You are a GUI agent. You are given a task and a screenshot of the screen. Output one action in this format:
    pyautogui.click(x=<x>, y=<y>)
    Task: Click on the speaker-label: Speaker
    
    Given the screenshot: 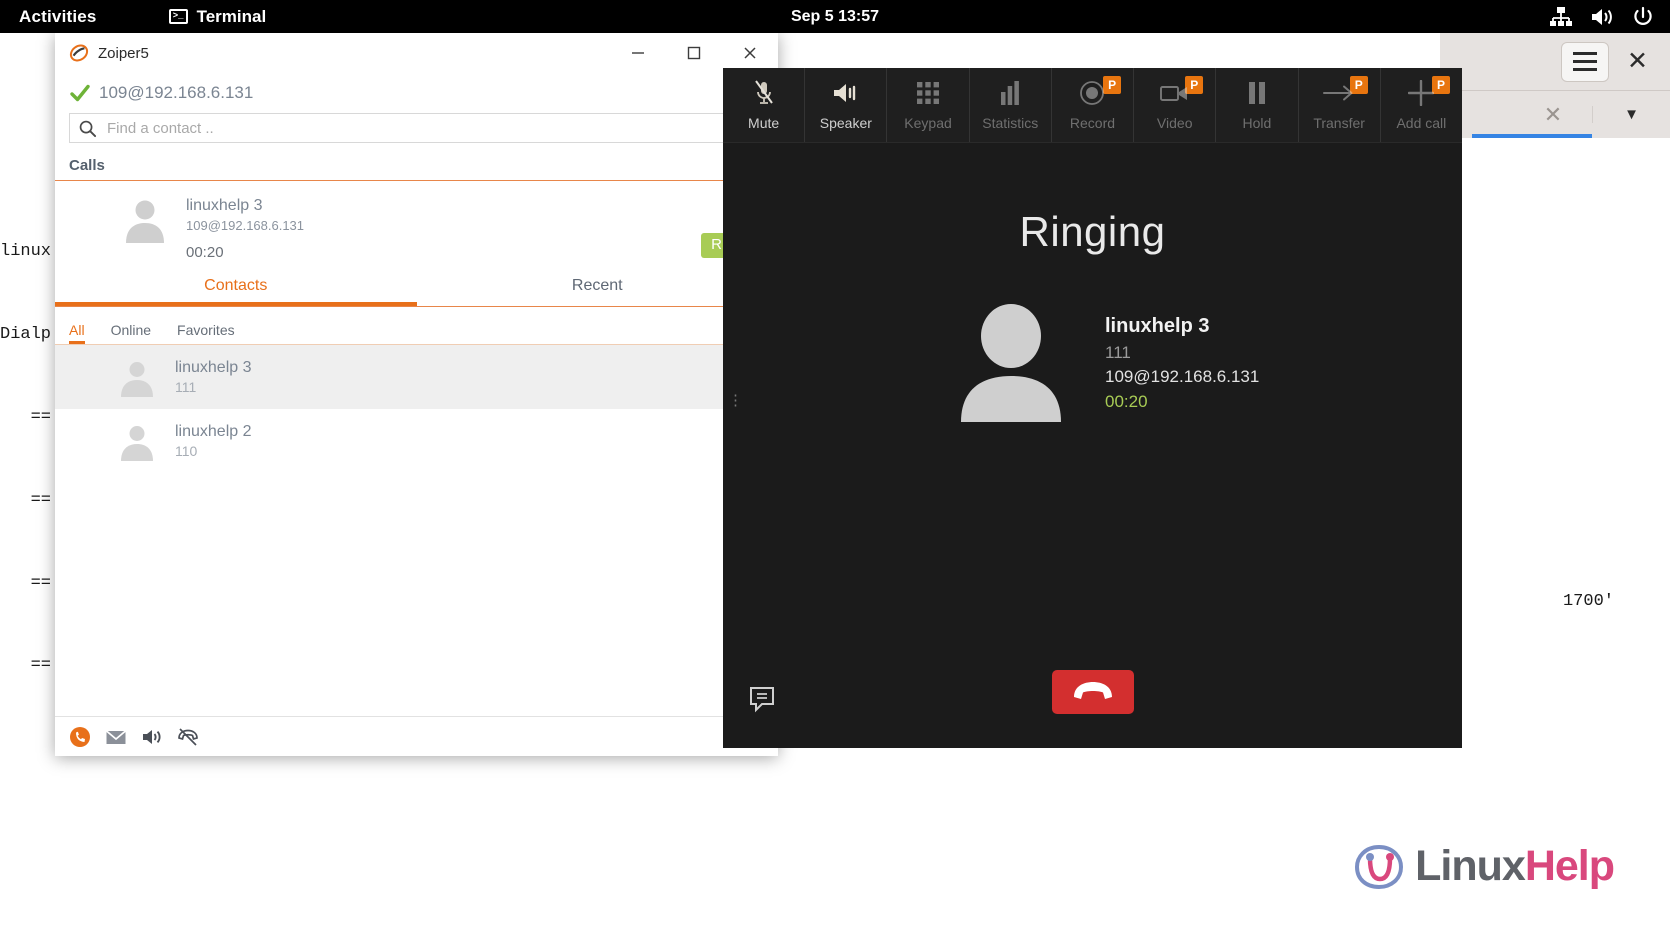 What is the action you would take?
    pyautogui.click(x=845, y=122)
    